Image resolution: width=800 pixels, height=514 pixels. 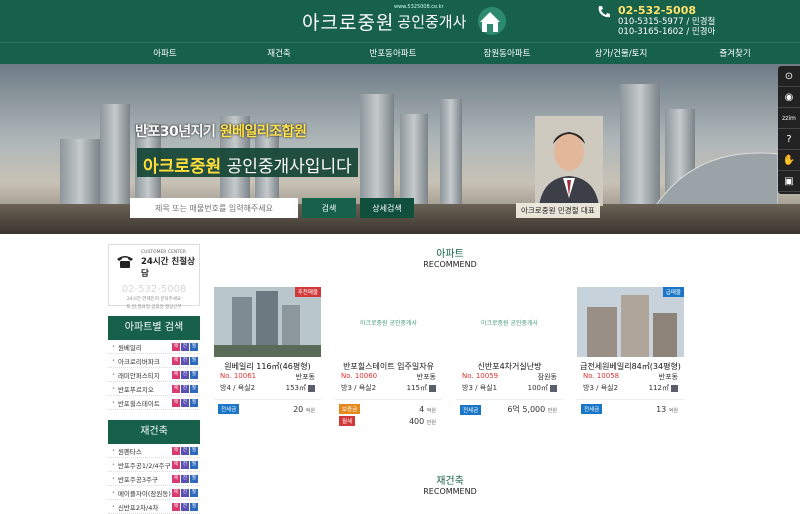 I want to click on phone-mobile-1: 010-5315-5977 / 민경철, so click(x=666, y=22).